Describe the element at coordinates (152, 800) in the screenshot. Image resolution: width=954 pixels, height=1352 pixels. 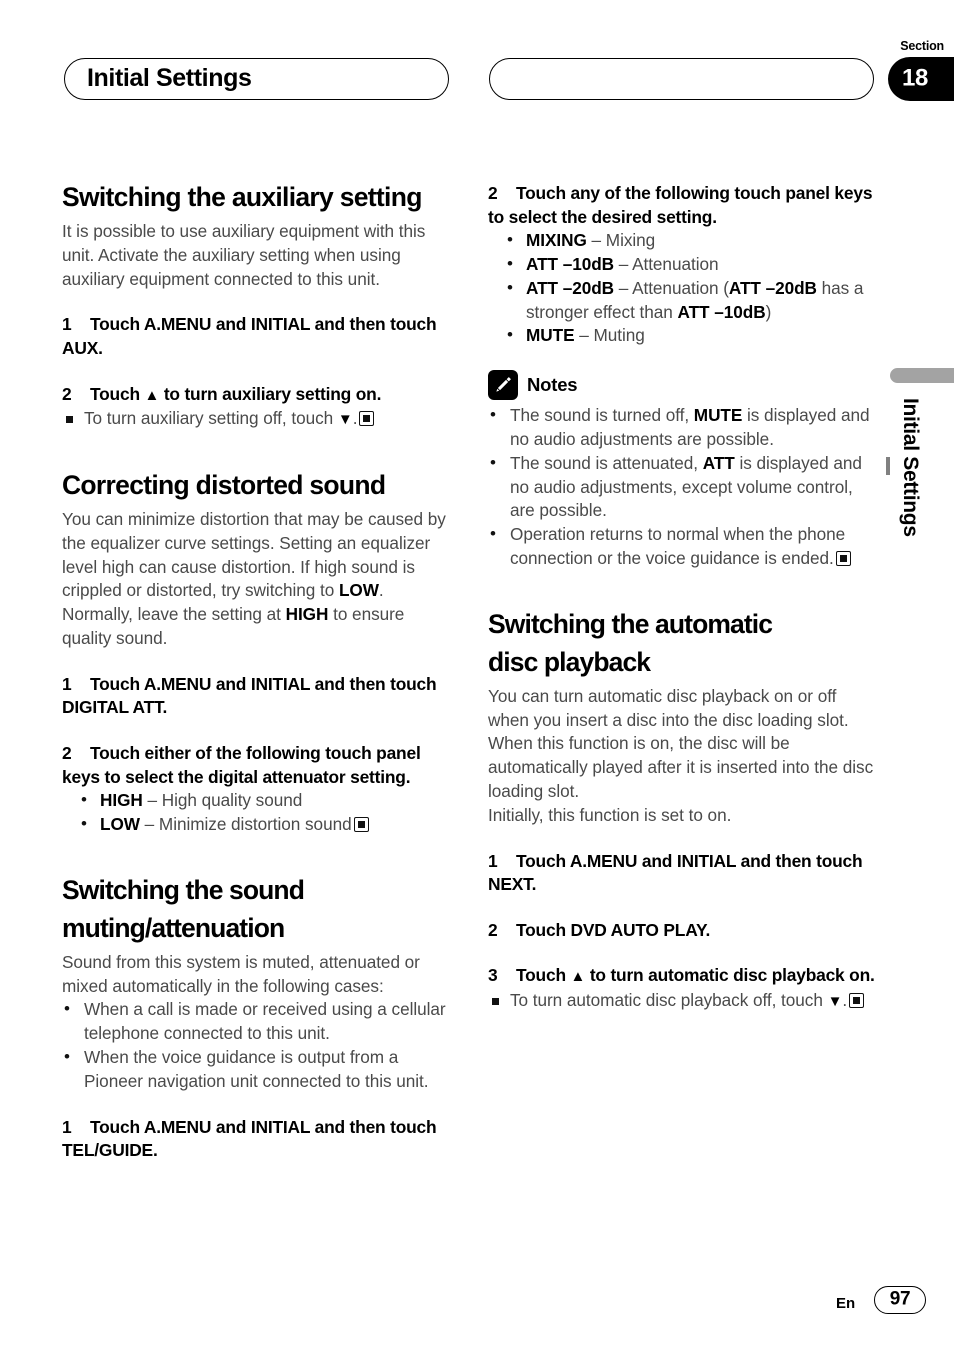
I see `option-high-dash: –` at that location.